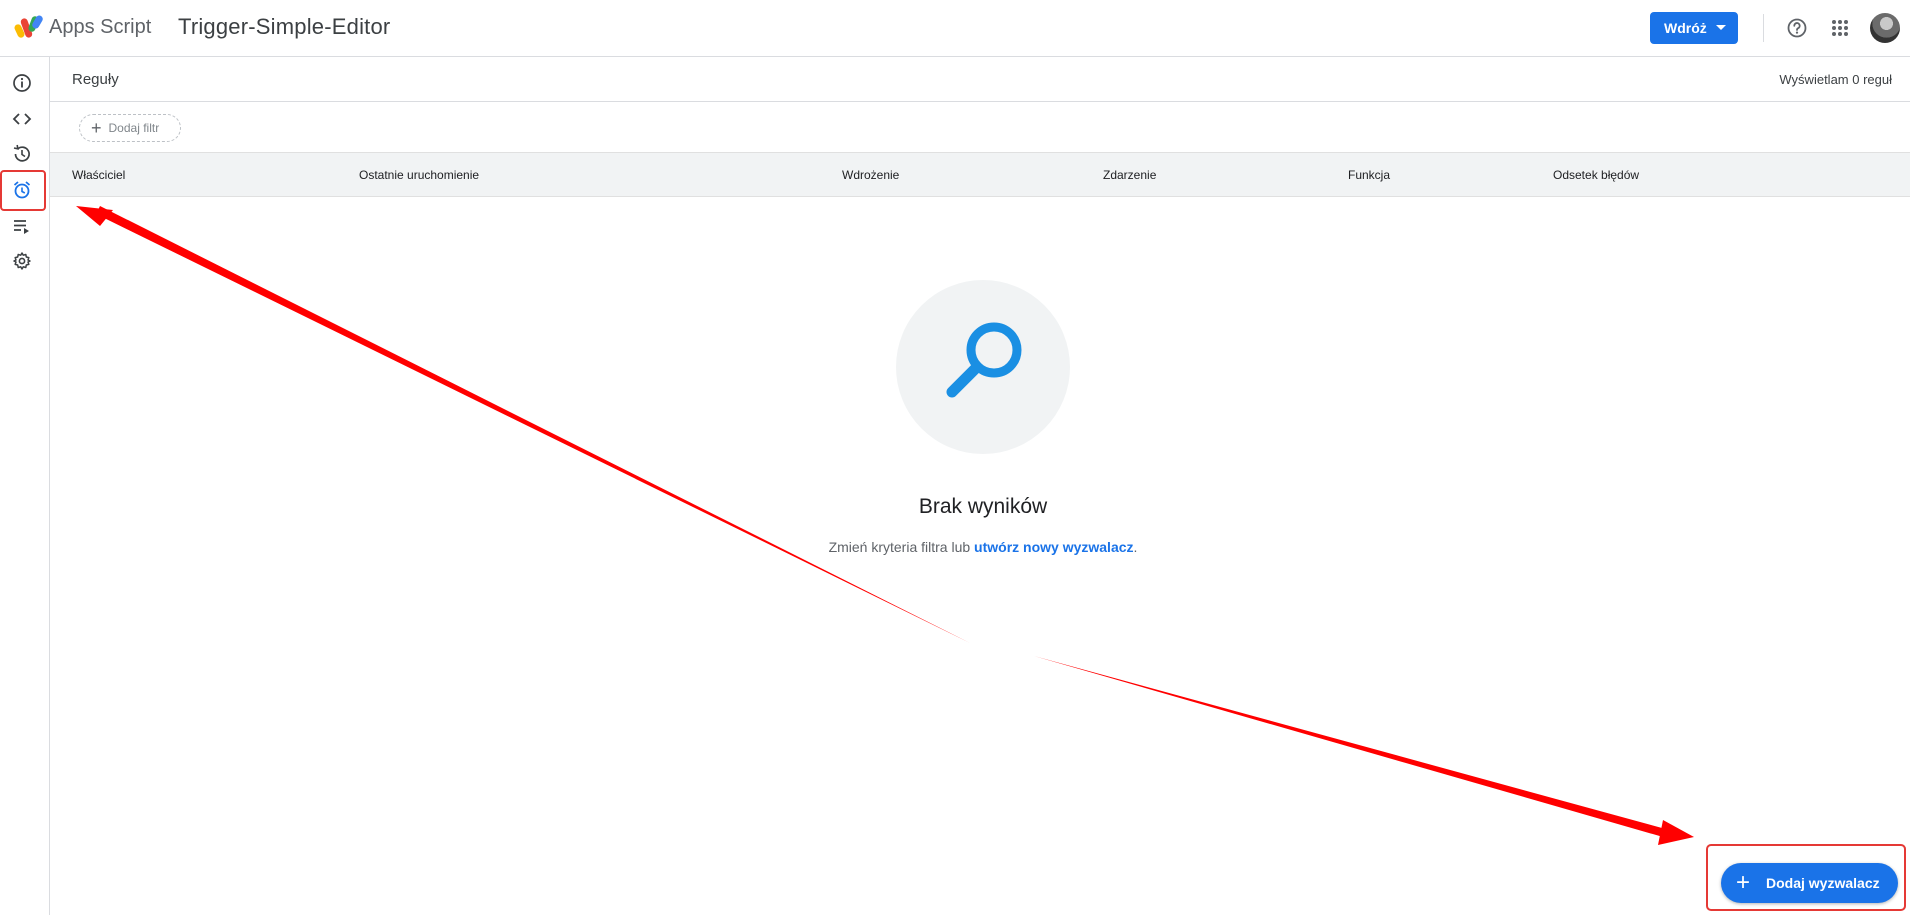 The image size is (1910, 915). Describe the element at coordinates (22, 261) in the screenshot. I see `gear-icon` at that location.